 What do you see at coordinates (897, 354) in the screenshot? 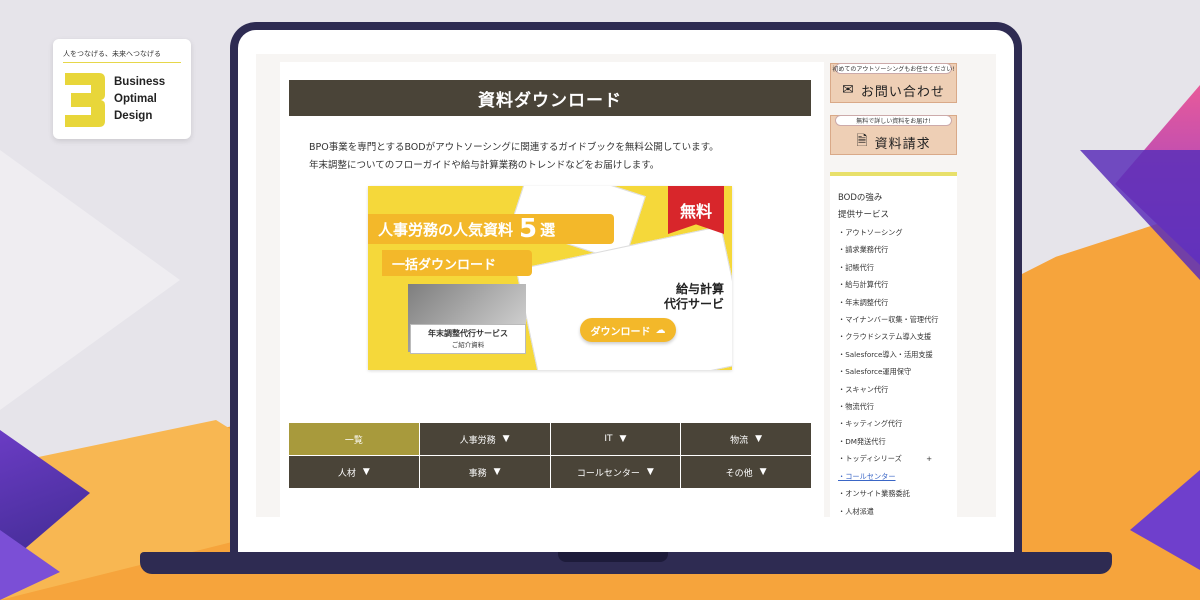
I see `service-item: ・Salesforce導入・活用支援` at bounding box center [897, 354].